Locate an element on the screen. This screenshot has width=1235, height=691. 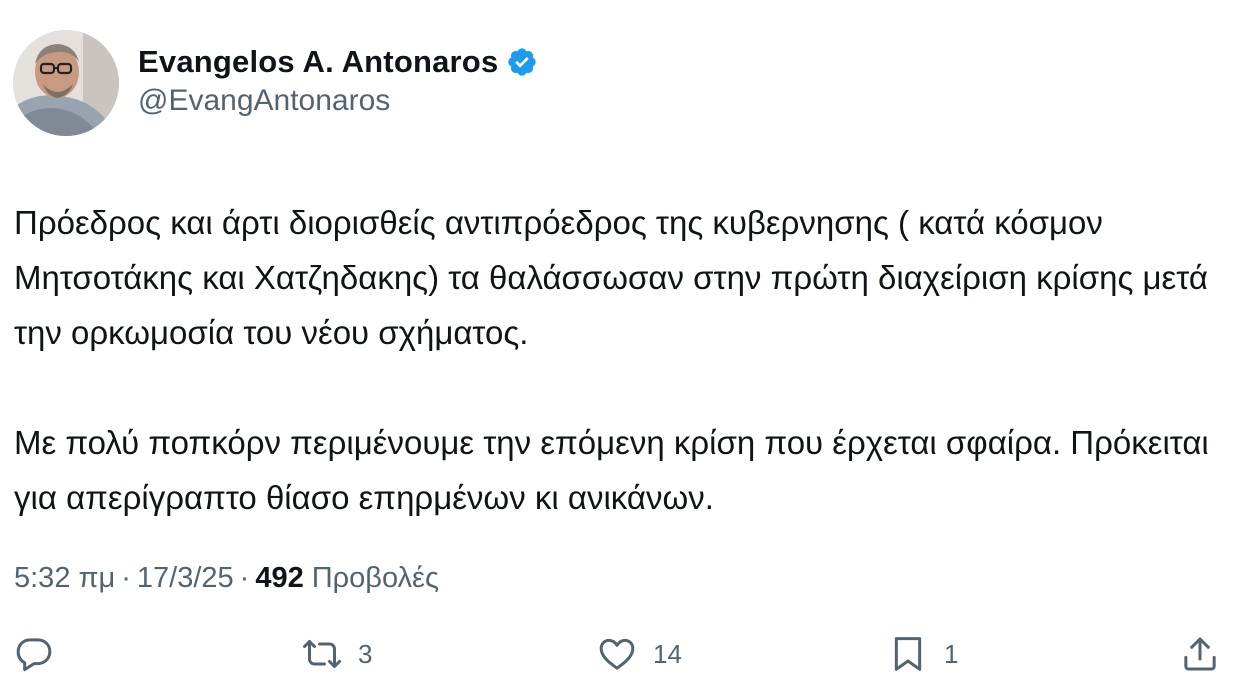
reply-icon is located at coordinates (34, 654).